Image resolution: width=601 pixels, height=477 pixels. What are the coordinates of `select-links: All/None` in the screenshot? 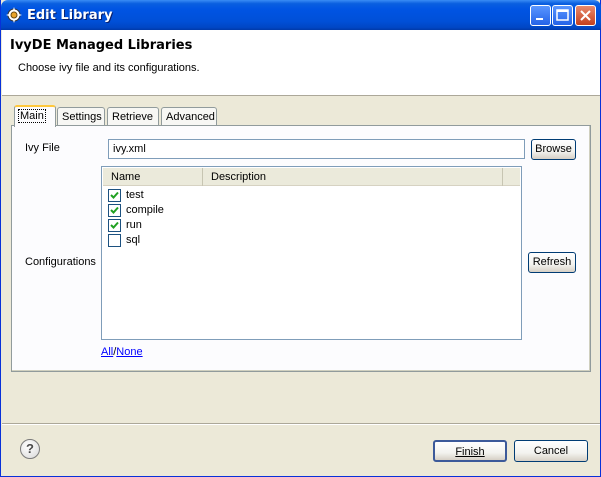 It's located at (122, 352).